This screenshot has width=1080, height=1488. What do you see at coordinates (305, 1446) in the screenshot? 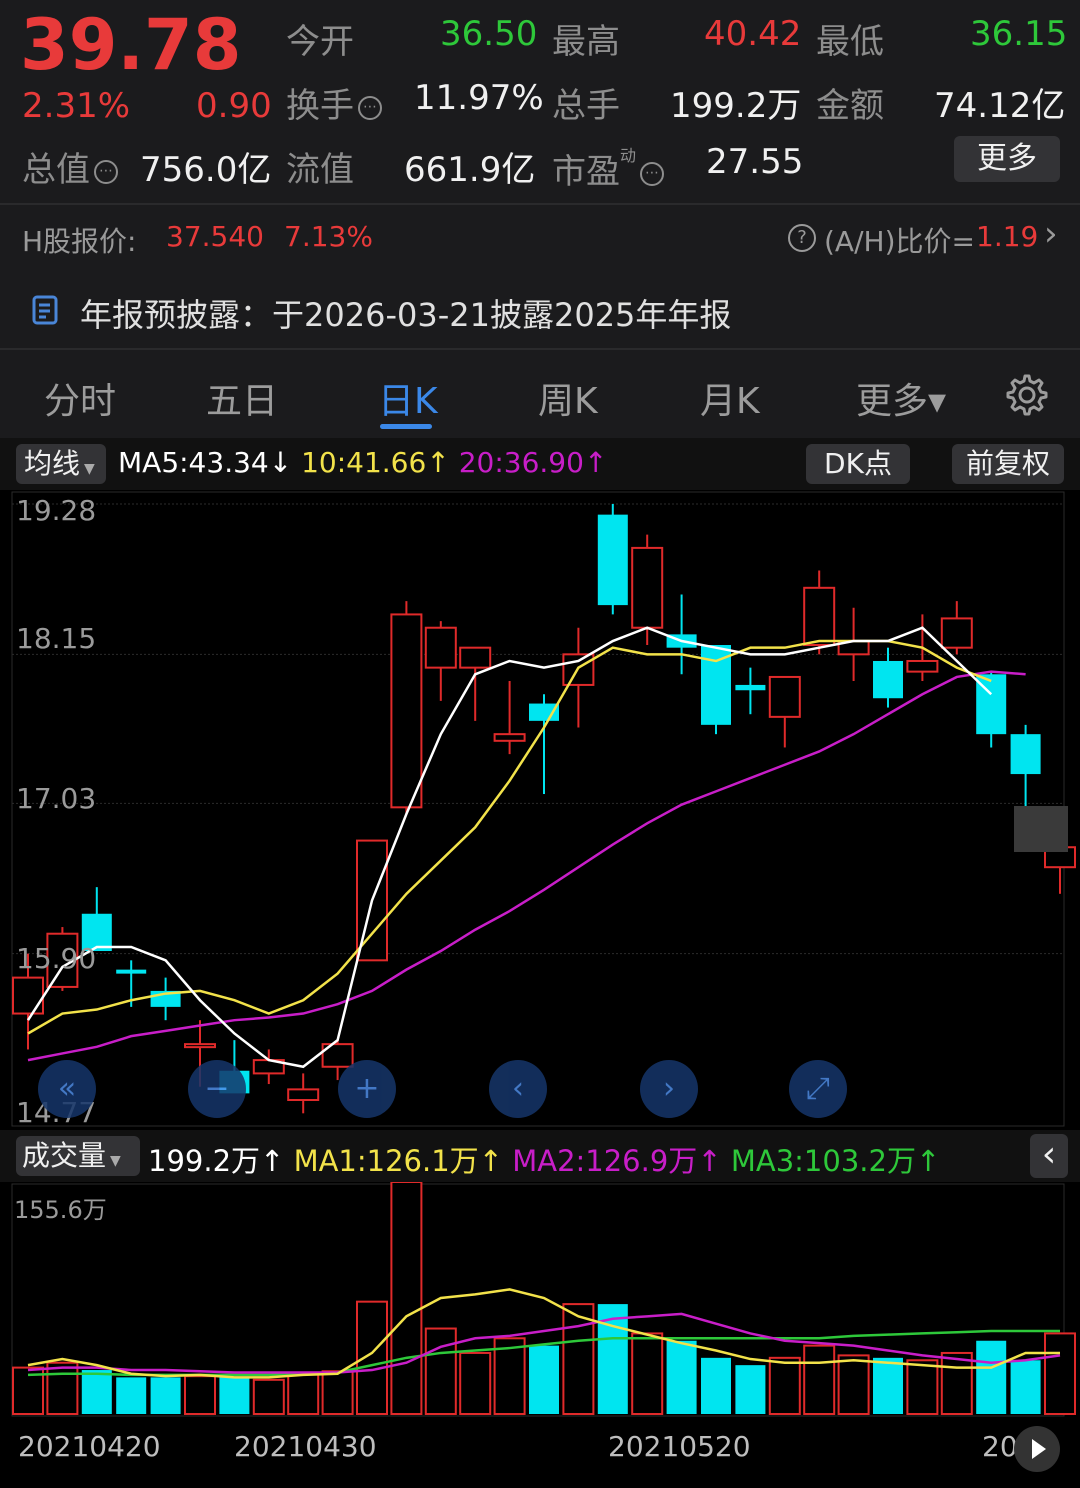
I see `date-label: 20210430` at bounding box center [305, 1446].